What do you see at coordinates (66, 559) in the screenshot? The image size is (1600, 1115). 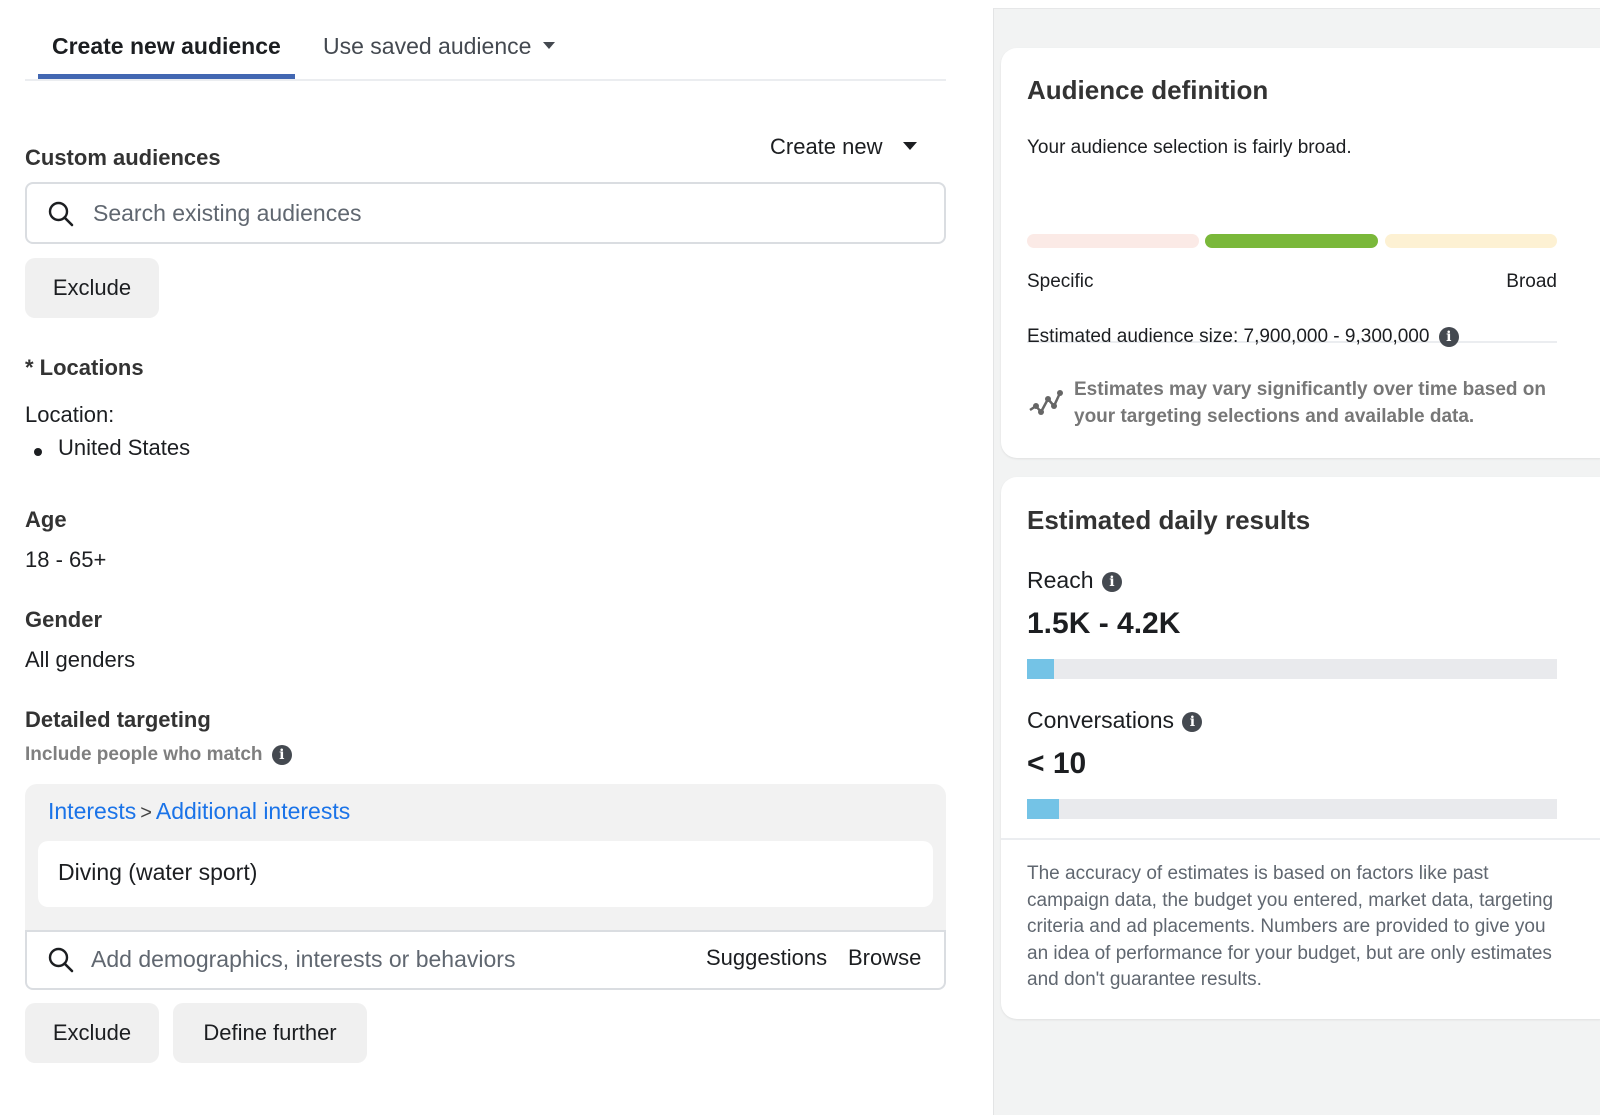 I see `age-value: 18 - 65+` at bounding box center [66, 559].